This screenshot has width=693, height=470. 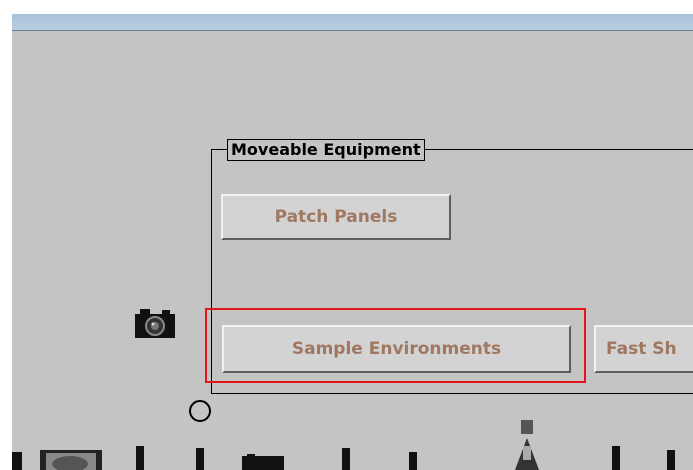 I want to click on window-top-bar, so click(x=352, y=22).